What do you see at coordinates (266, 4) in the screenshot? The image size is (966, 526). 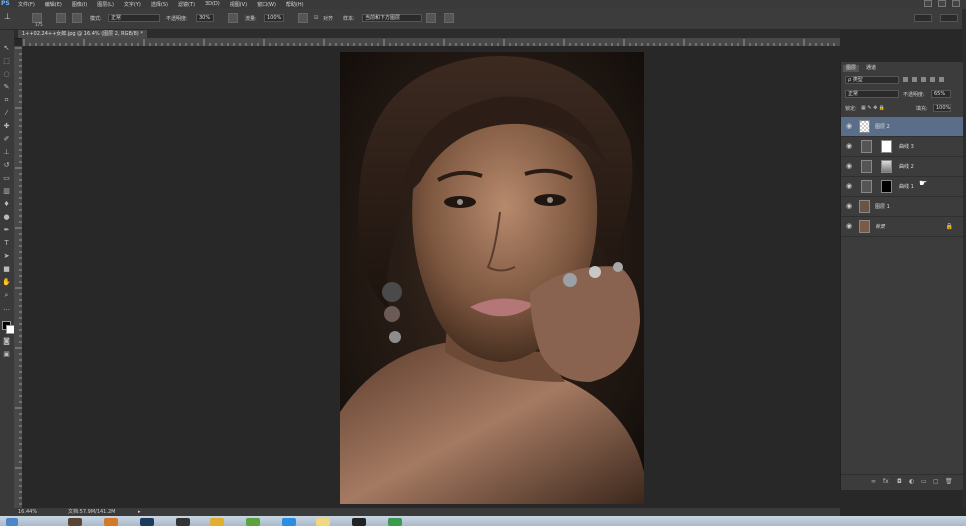 I see `menu-window: 窗口(W)` at bounding box center [266, 4].